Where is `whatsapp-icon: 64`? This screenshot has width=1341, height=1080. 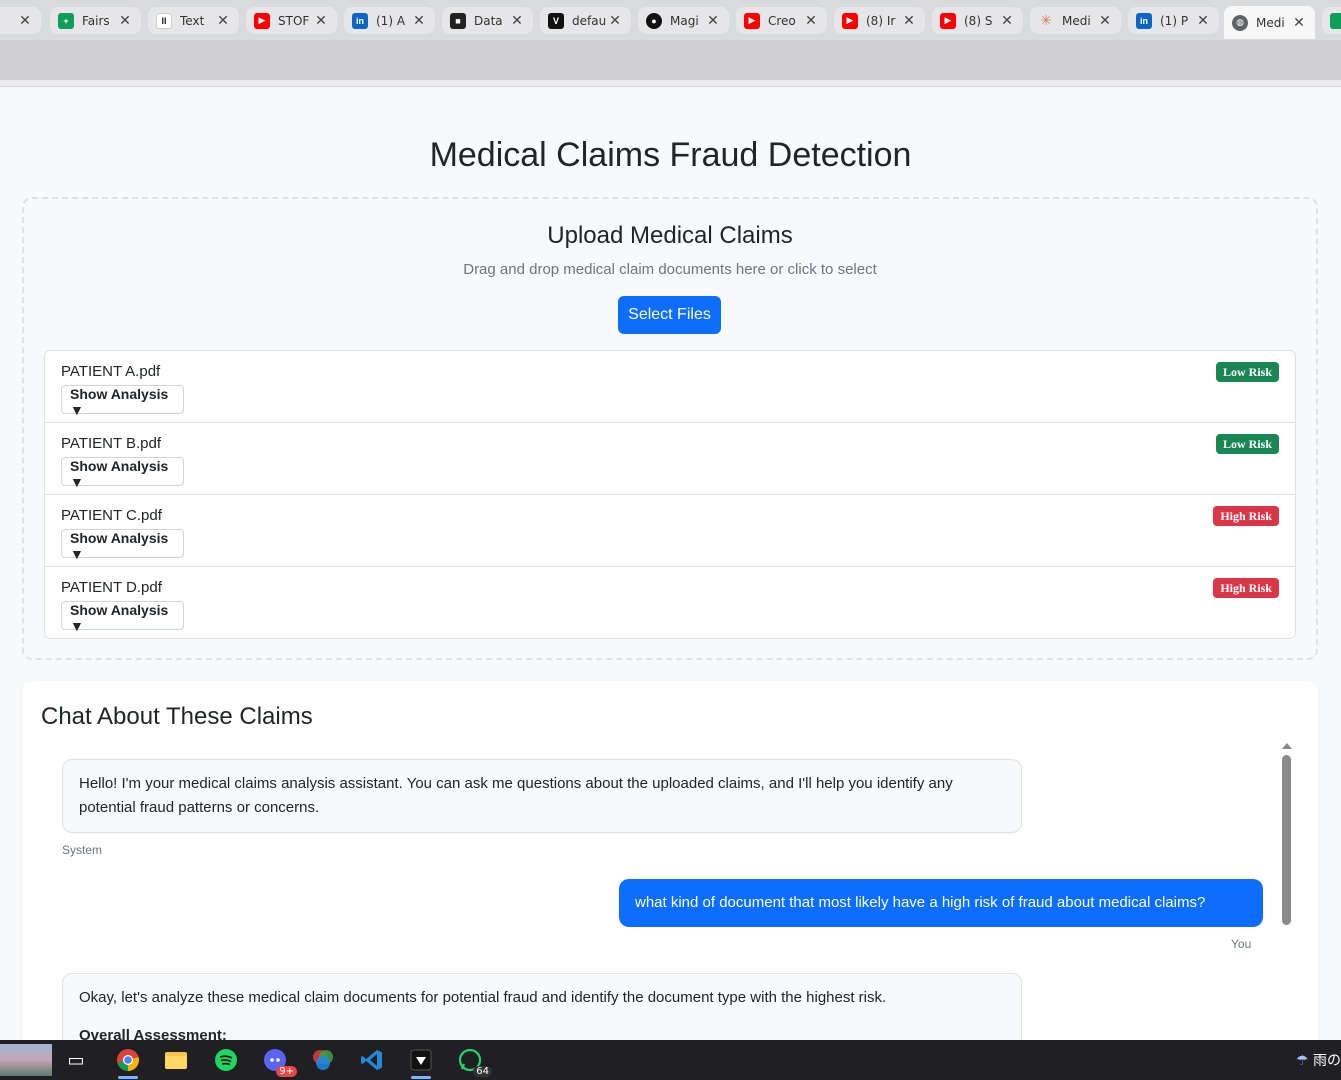
whatsapp-icon: 64 is located at coordinates (474, 1061).